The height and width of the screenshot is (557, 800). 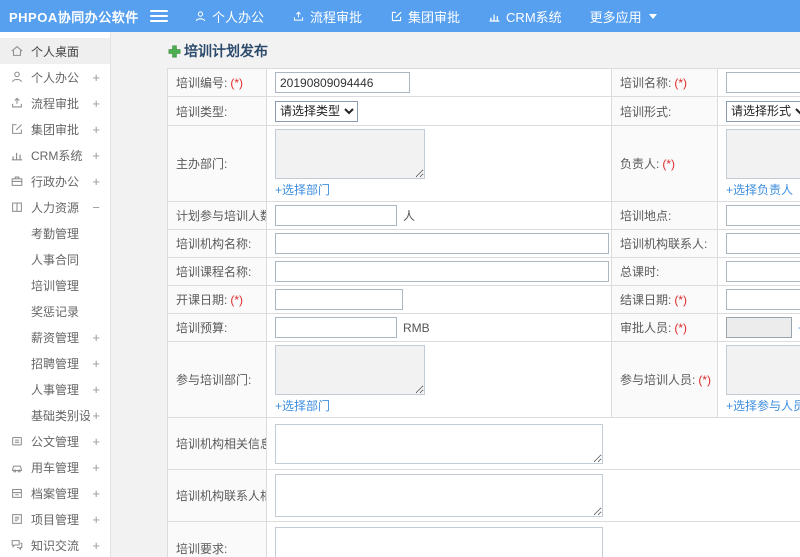 I want to click on sidebar-item-vehicle-mgmt: 用车管理 +, so click(x=55, y=467).